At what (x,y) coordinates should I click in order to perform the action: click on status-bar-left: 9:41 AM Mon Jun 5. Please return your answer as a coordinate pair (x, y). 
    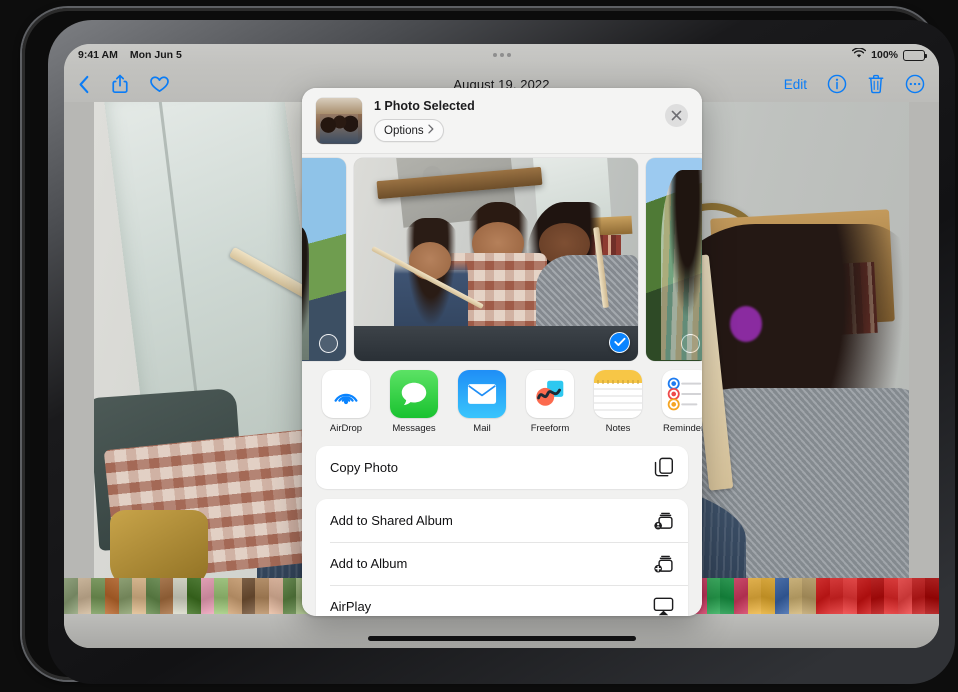
    Looking at the image, I should click on (130, 55).